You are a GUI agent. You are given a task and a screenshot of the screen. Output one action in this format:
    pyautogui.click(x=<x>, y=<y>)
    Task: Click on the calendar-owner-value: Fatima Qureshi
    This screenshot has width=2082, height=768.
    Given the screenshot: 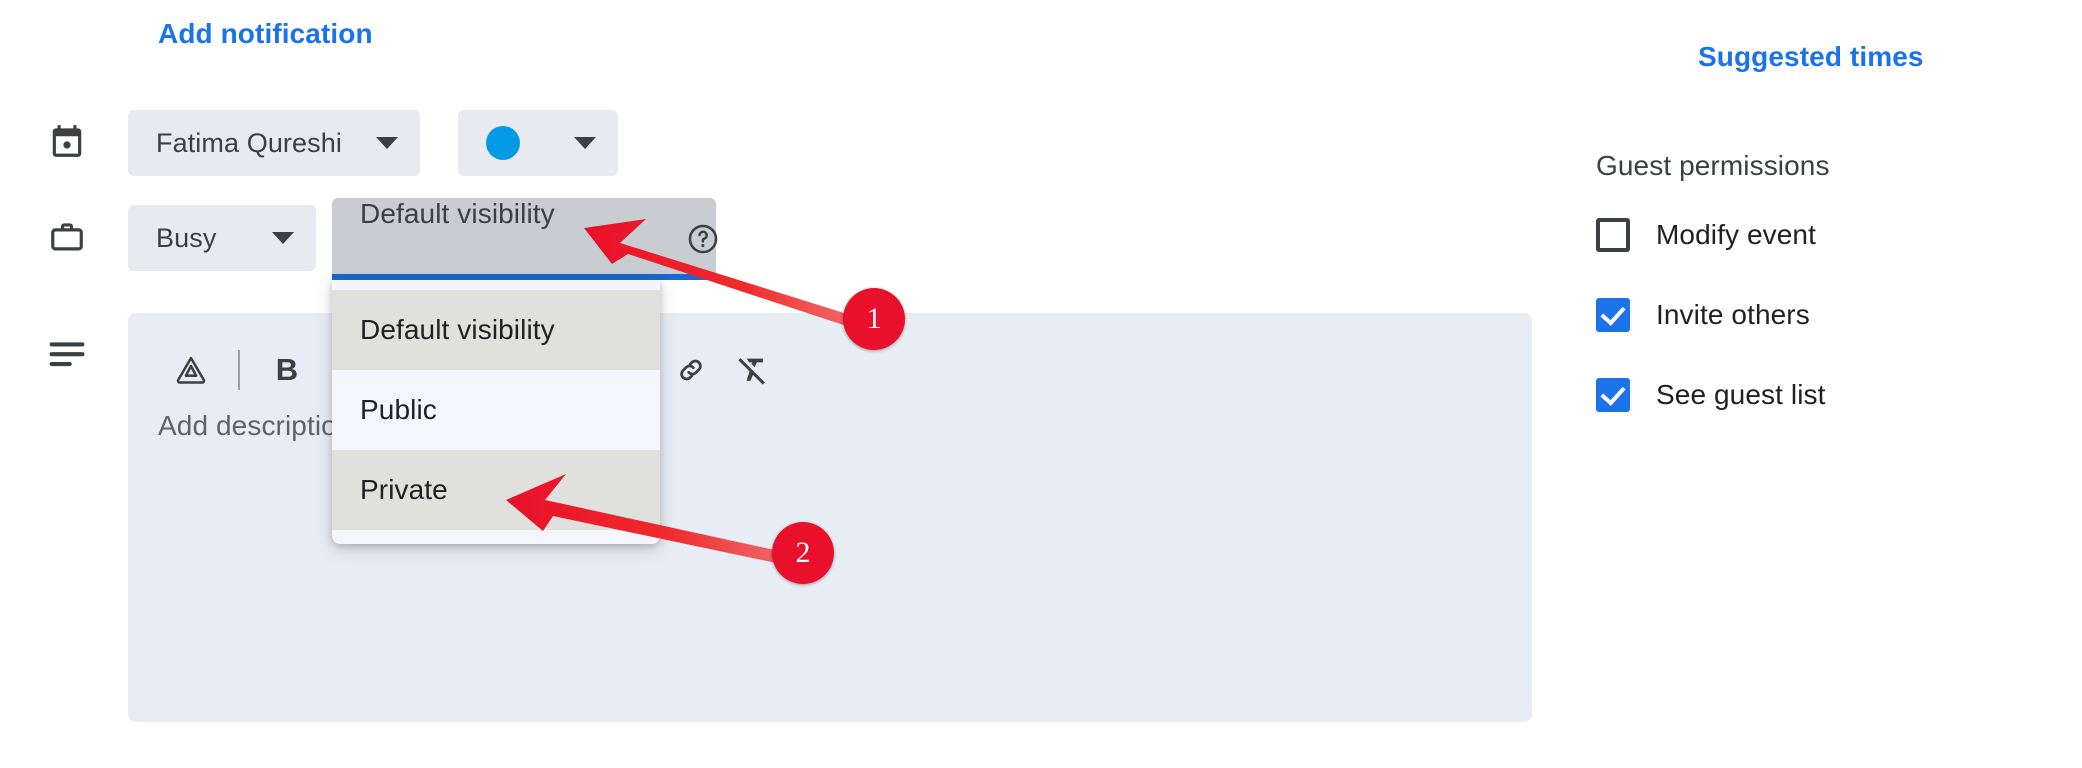 What is the action you would take?
    pyautogui.click(x=249, y=142)
    